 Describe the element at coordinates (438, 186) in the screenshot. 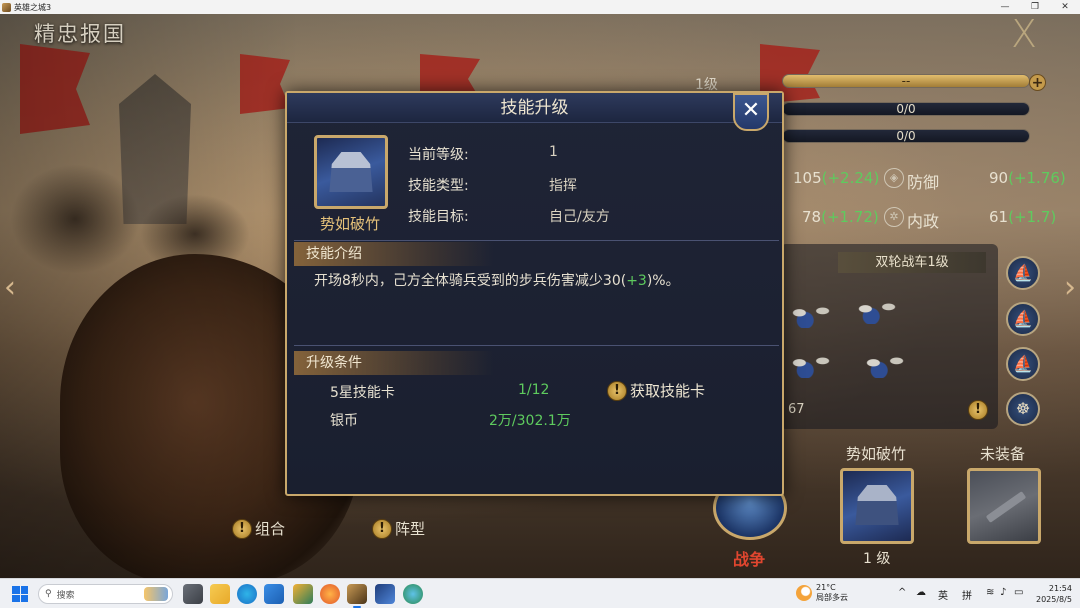

I see `info-label-type: 技能类型:` at that location.